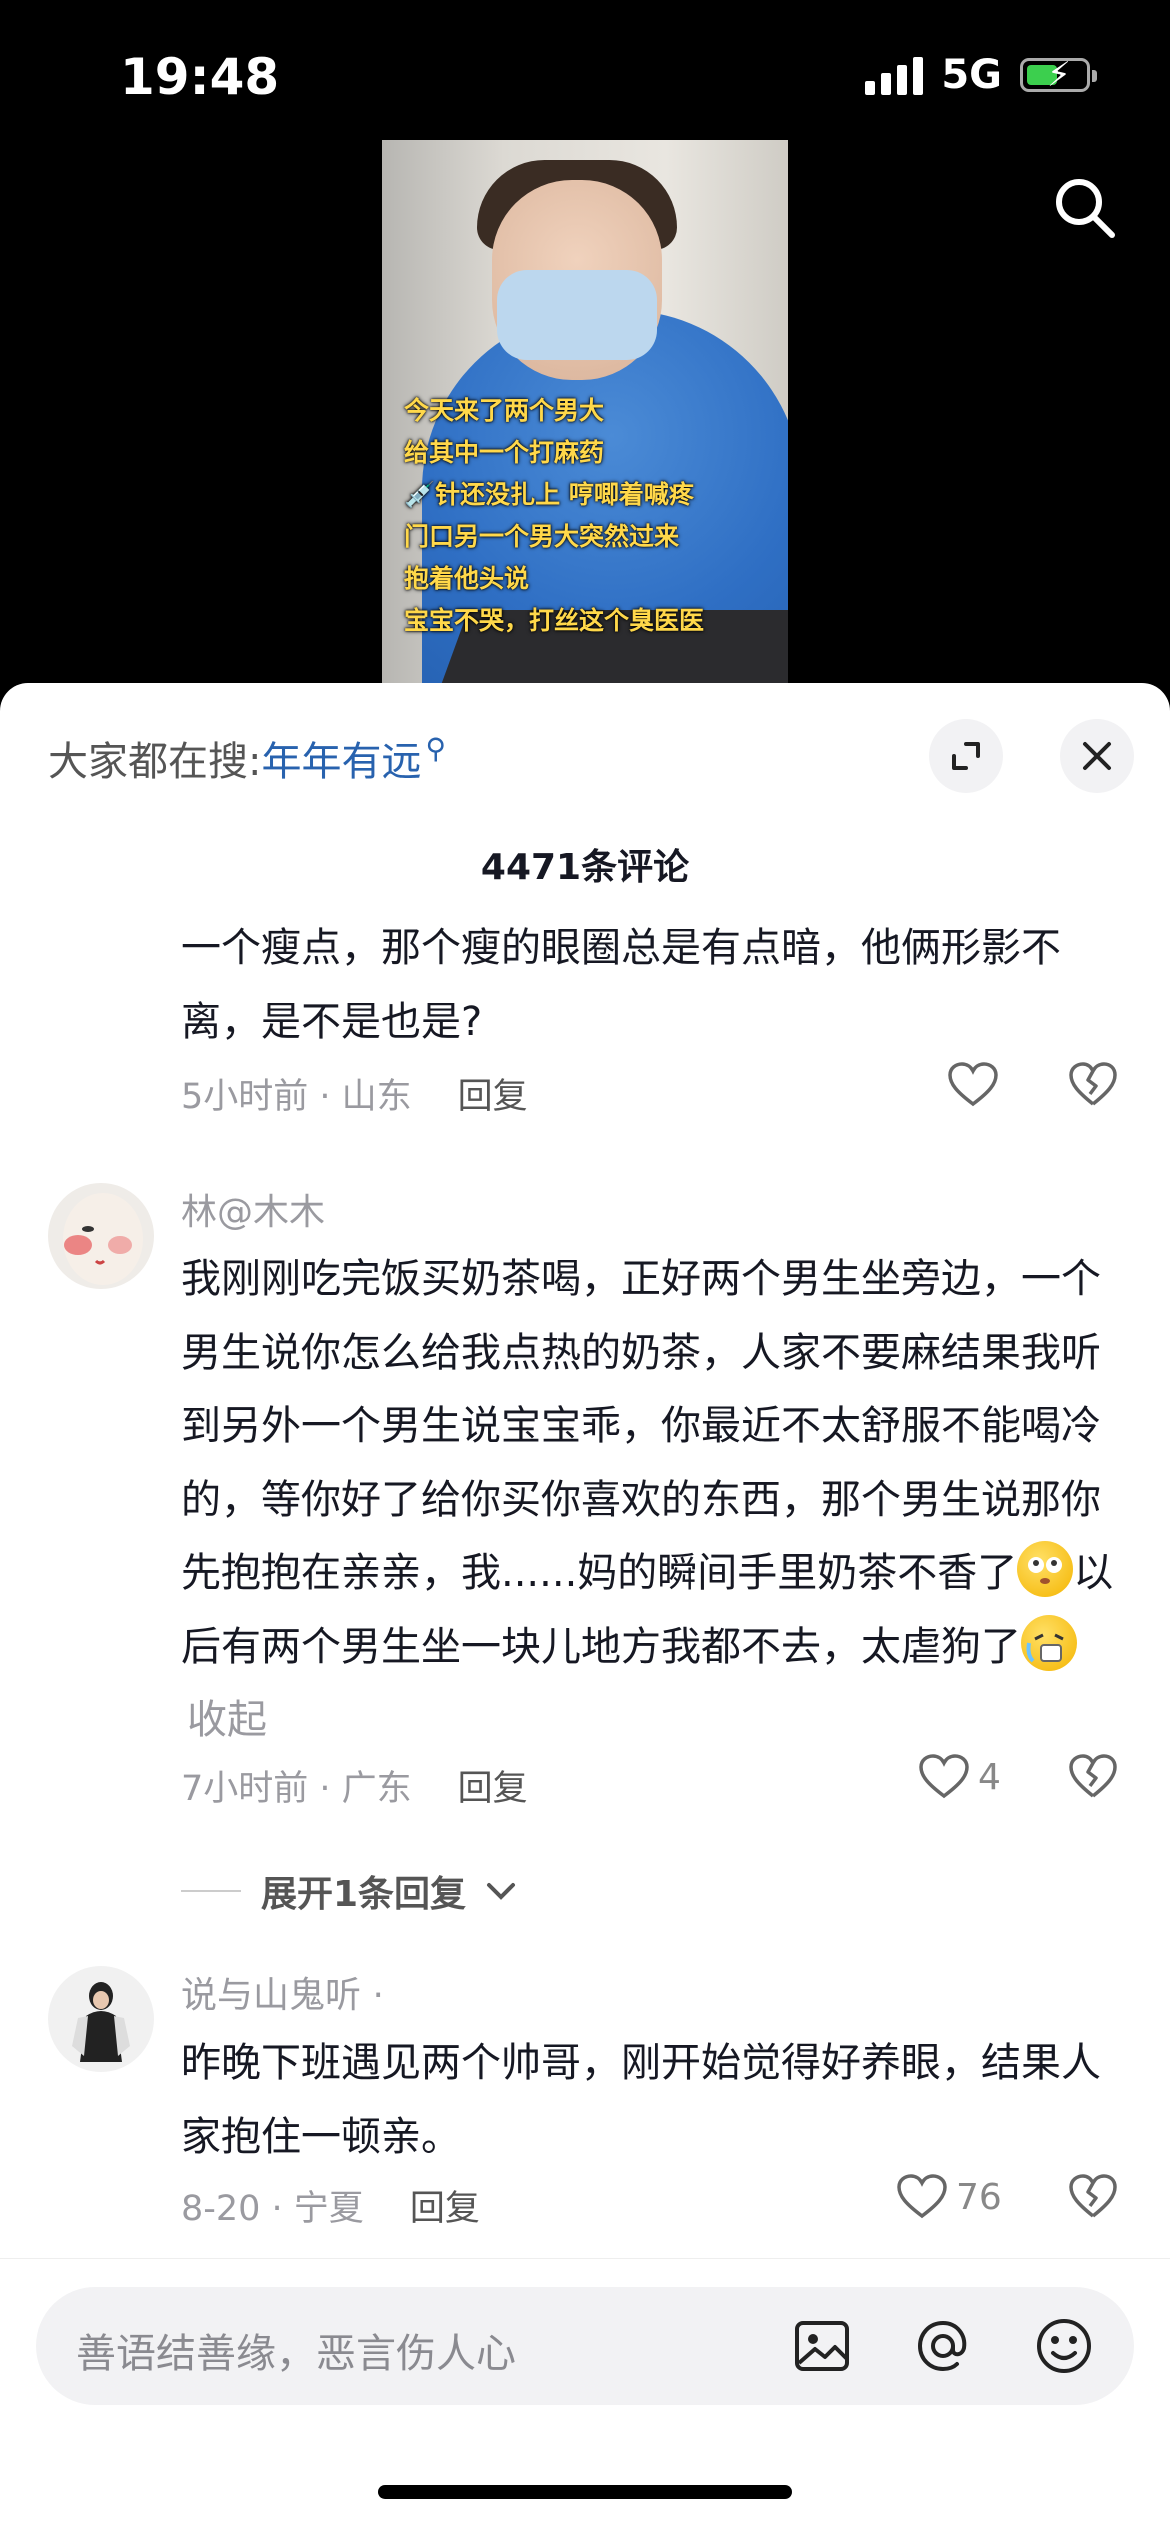  I want to click on home-indicator, so click(585, 2492).